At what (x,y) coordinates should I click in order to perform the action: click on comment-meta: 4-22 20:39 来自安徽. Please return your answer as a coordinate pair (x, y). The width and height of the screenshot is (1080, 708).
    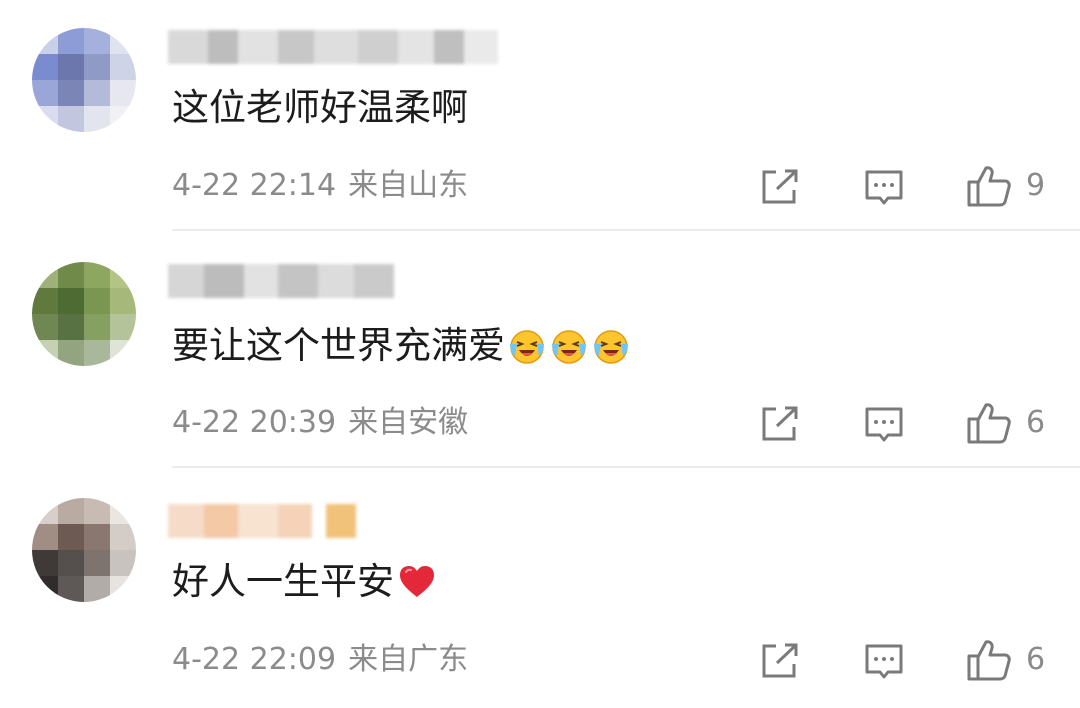
    Looking at the image, I should click on (320, 423).